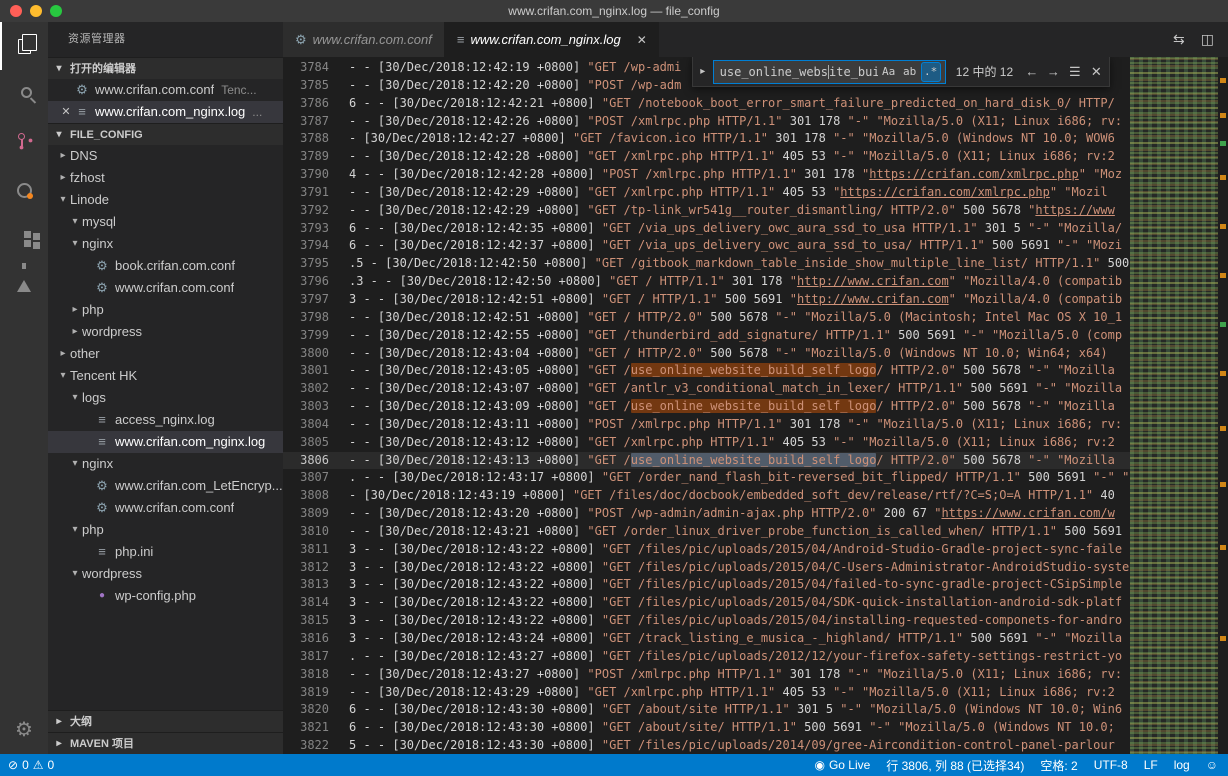 The image size is (1228, 776). Describe the element at coordinates (56, 11) in the screenshot. I see `maximize-window-button` at that location.